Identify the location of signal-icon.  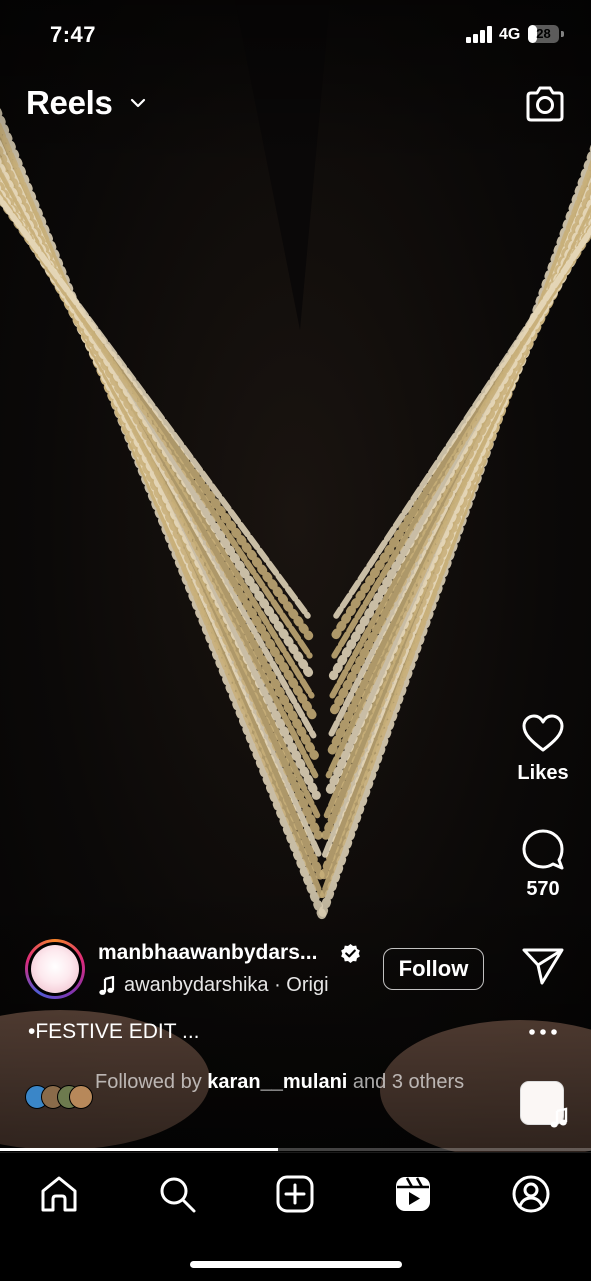
(480, 34).